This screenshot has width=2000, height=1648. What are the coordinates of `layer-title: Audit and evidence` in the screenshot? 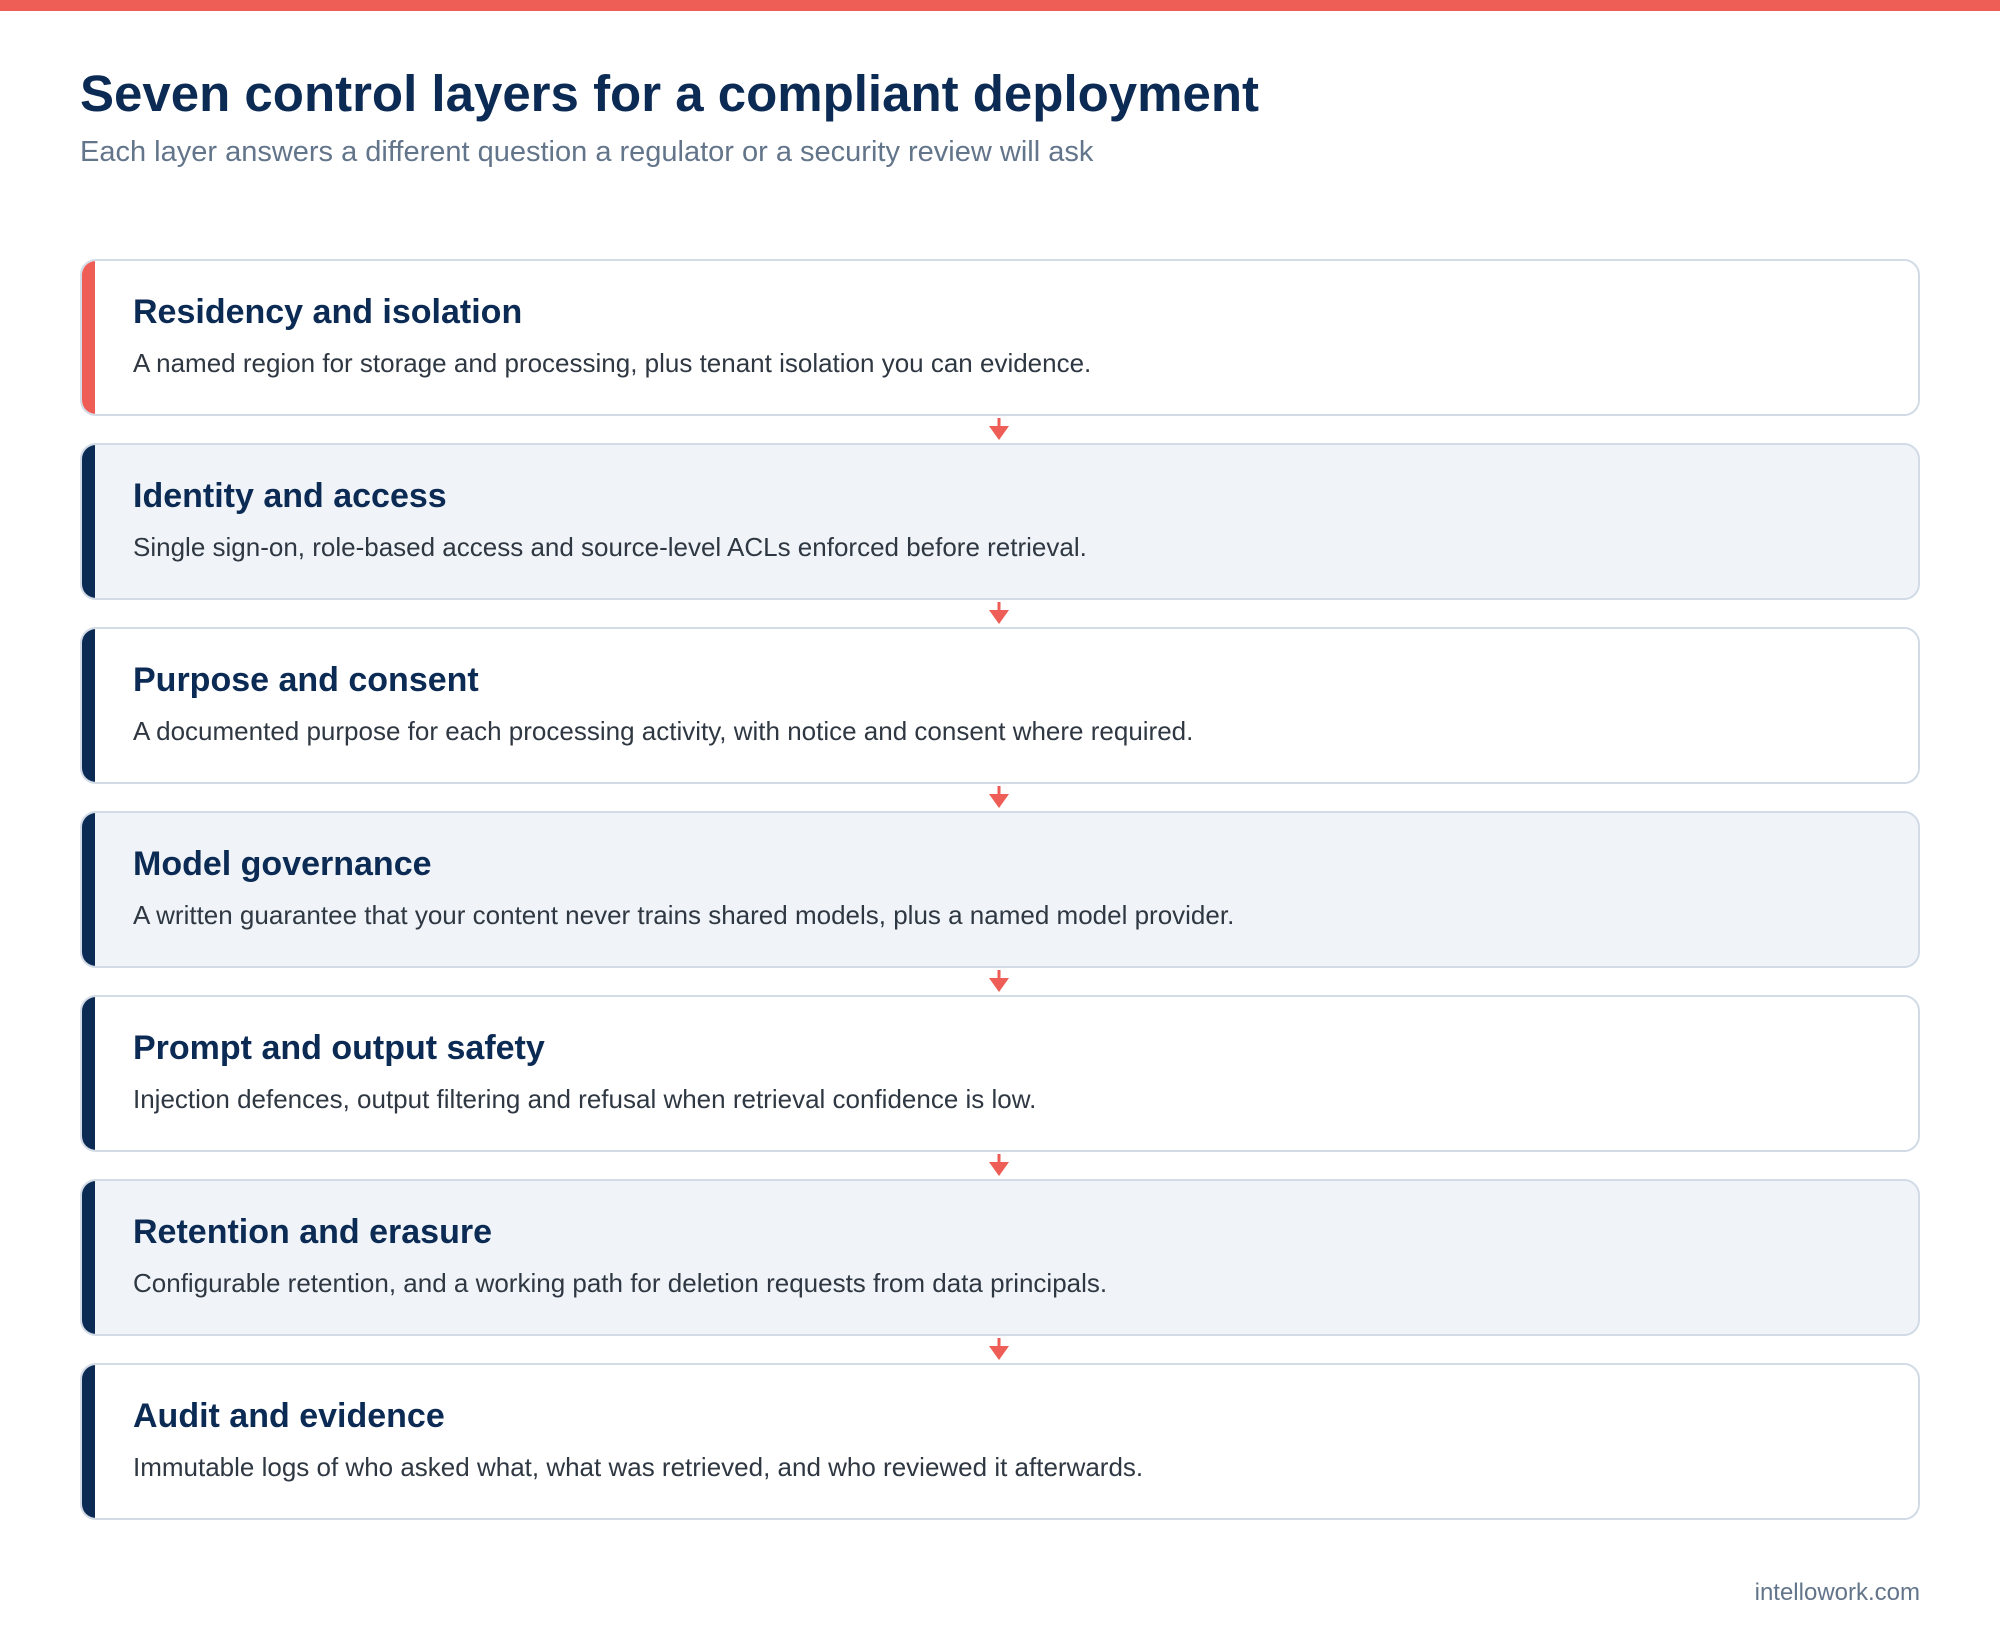 It's located at (289, 1416).